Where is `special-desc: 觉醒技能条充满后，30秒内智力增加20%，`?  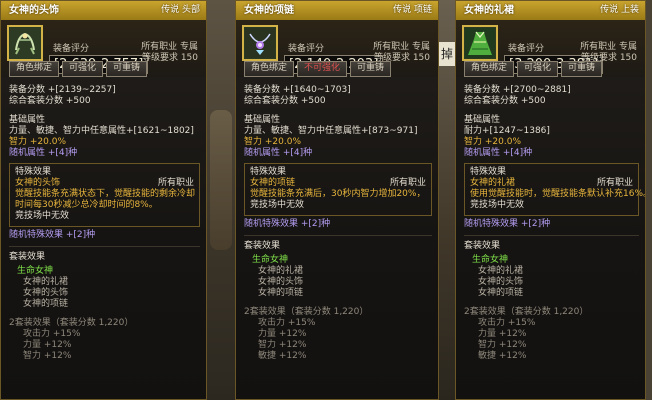
special-desc: 觉醒技能条充满后，30秒内智力增加20%， is located at coordinates (338, 194).